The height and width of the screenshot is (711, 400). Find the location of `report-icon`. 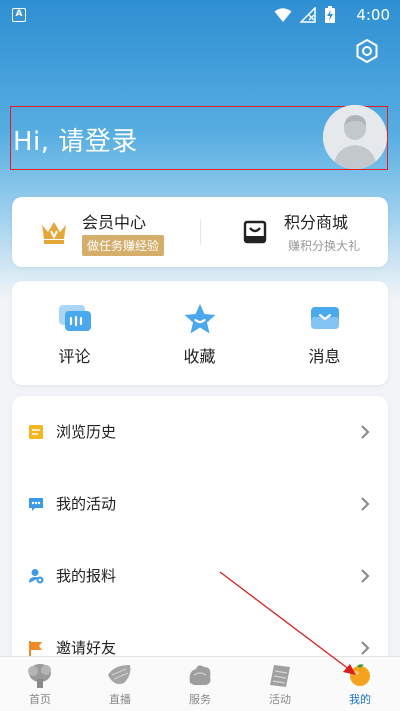

report-icon is located at coordinates (36, 576).